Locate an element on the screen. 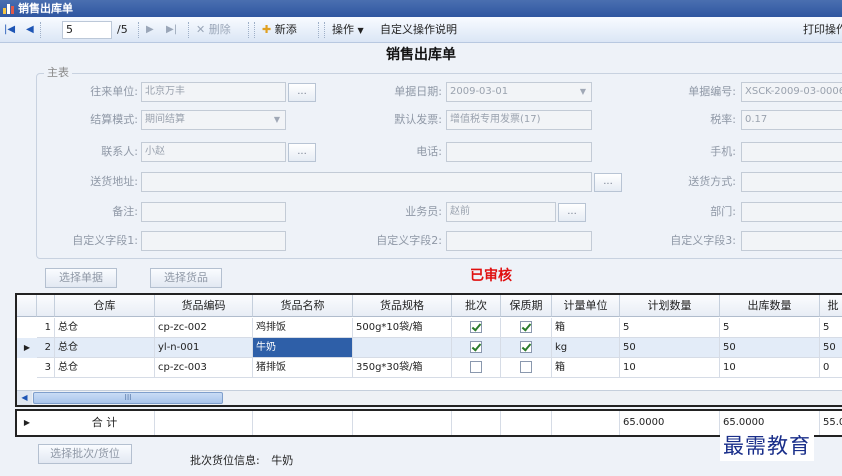 The image size is (842, 476). out-qty-cell: 5 is located at coordinates (770, 328).